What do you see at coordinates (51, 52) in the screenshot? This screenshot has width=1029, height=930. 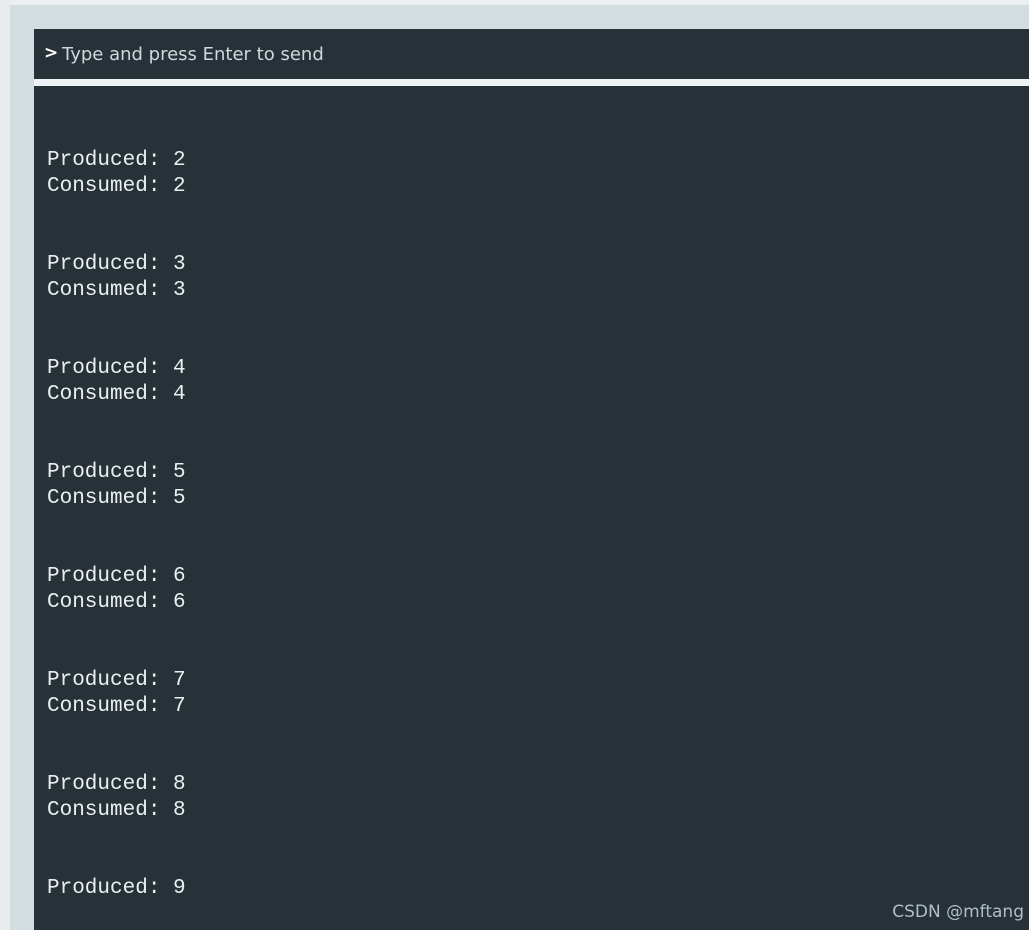 I see `chevron-right-icon: >` at bounding box center [51, 52].